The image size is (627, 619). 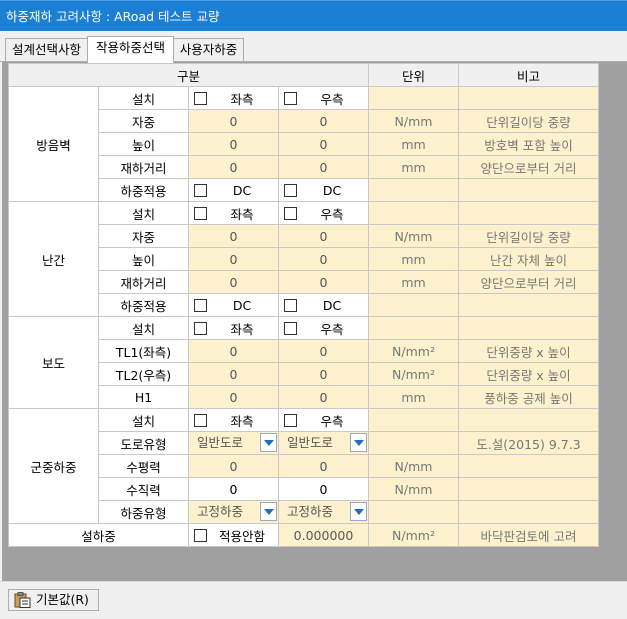 What do you see at coordinates (53, 600) in the screenshot?
I see `default-values-button: 기본값(R)` at bounding box center [53, 600].